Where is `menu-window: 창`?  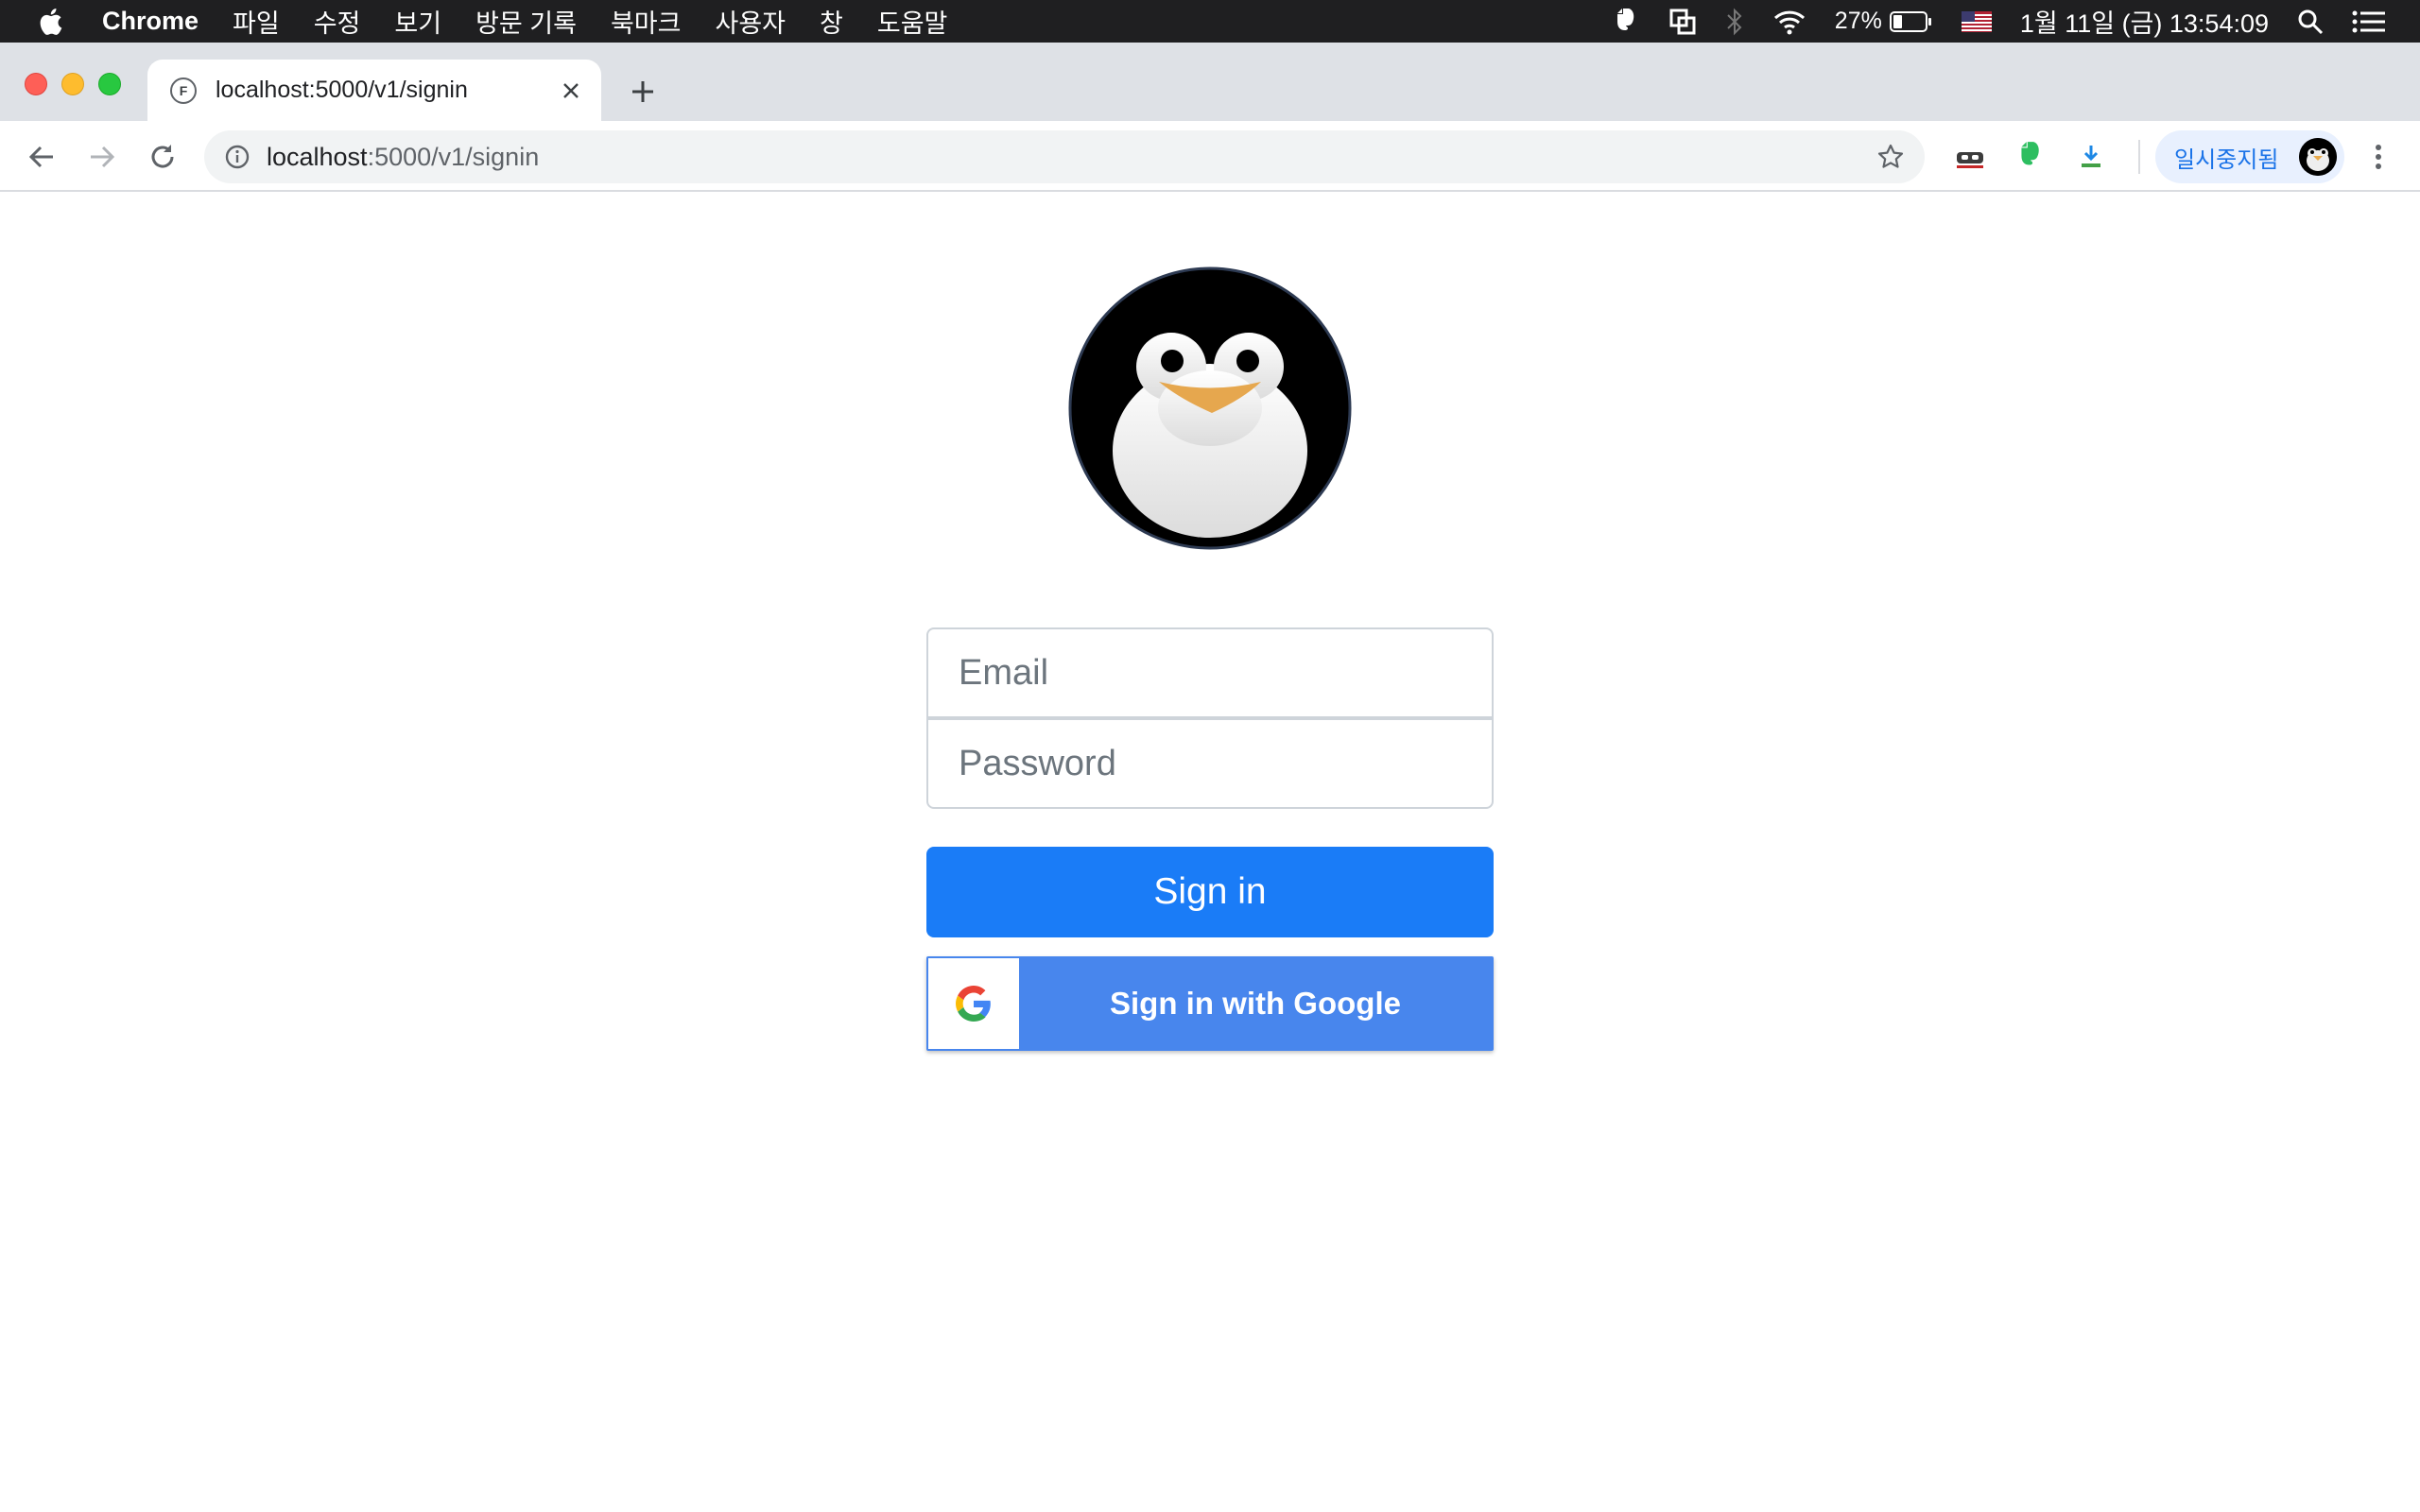 menu-window: 창 is located at coordinates (831, 21).